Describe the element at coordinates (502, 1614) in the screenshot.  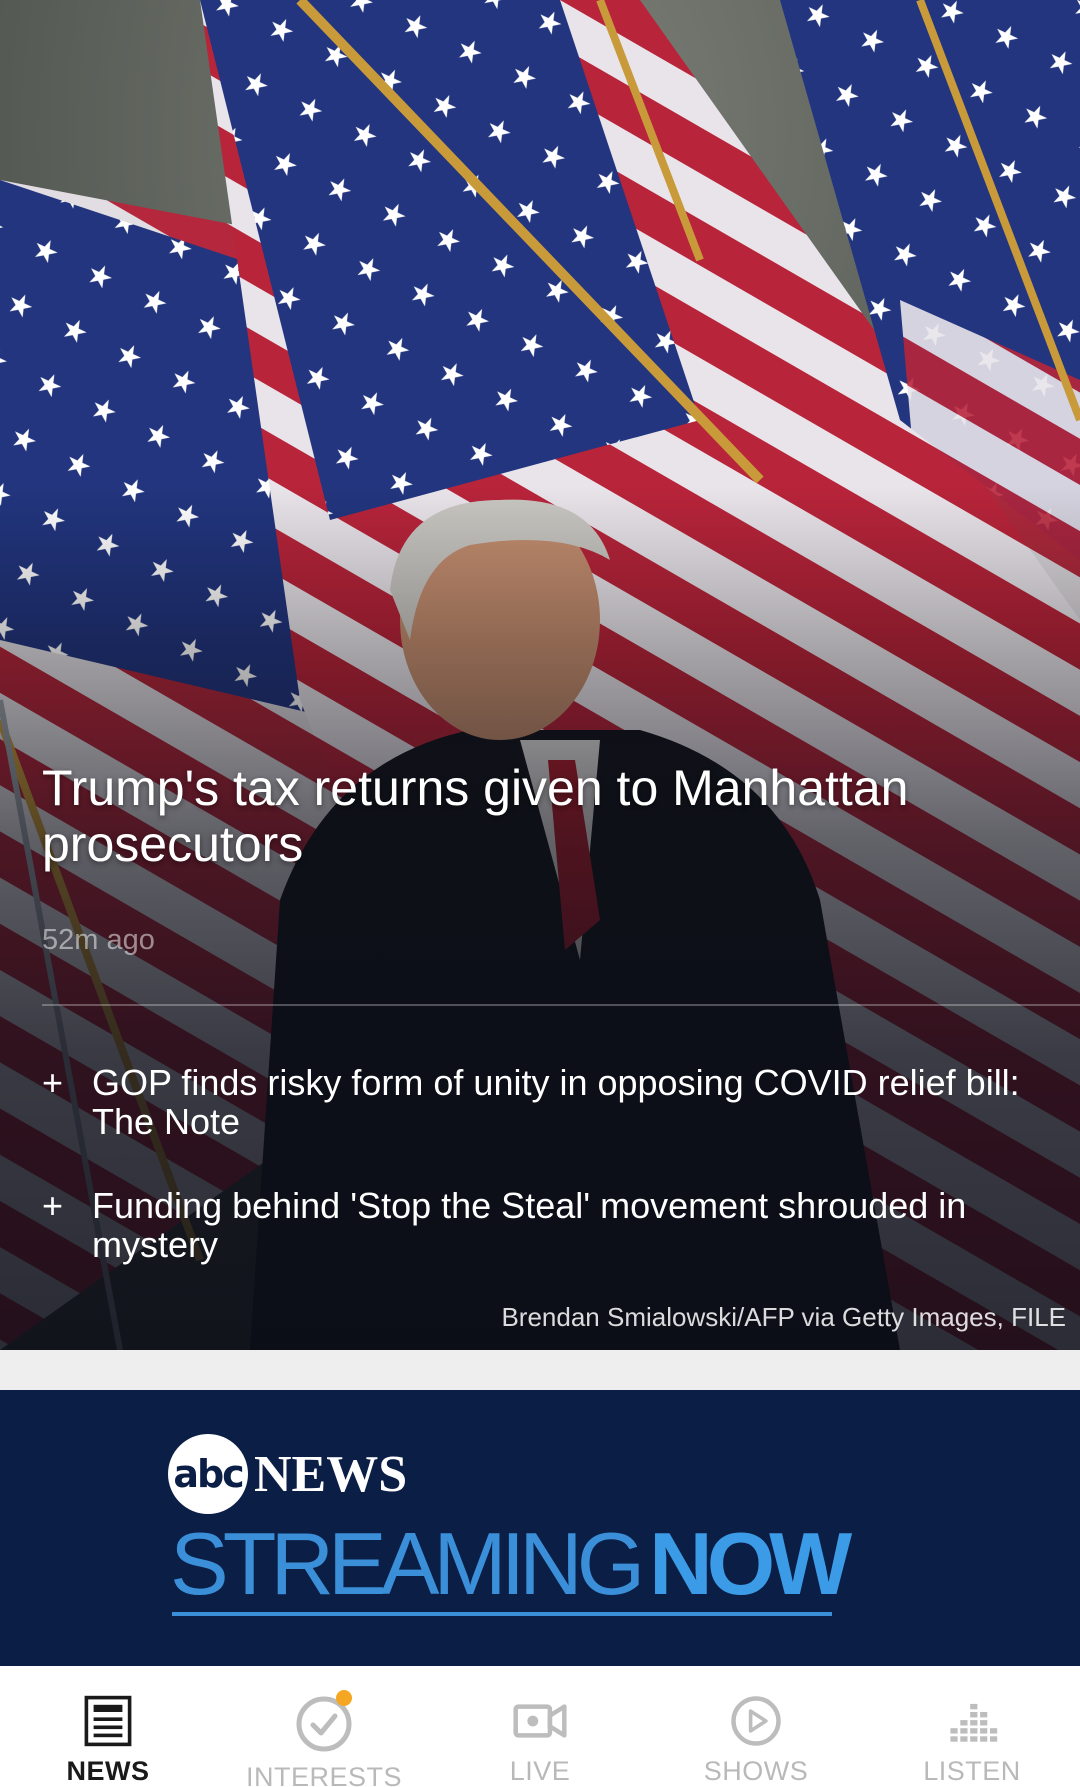
I see `wordmark-underline` at that location.